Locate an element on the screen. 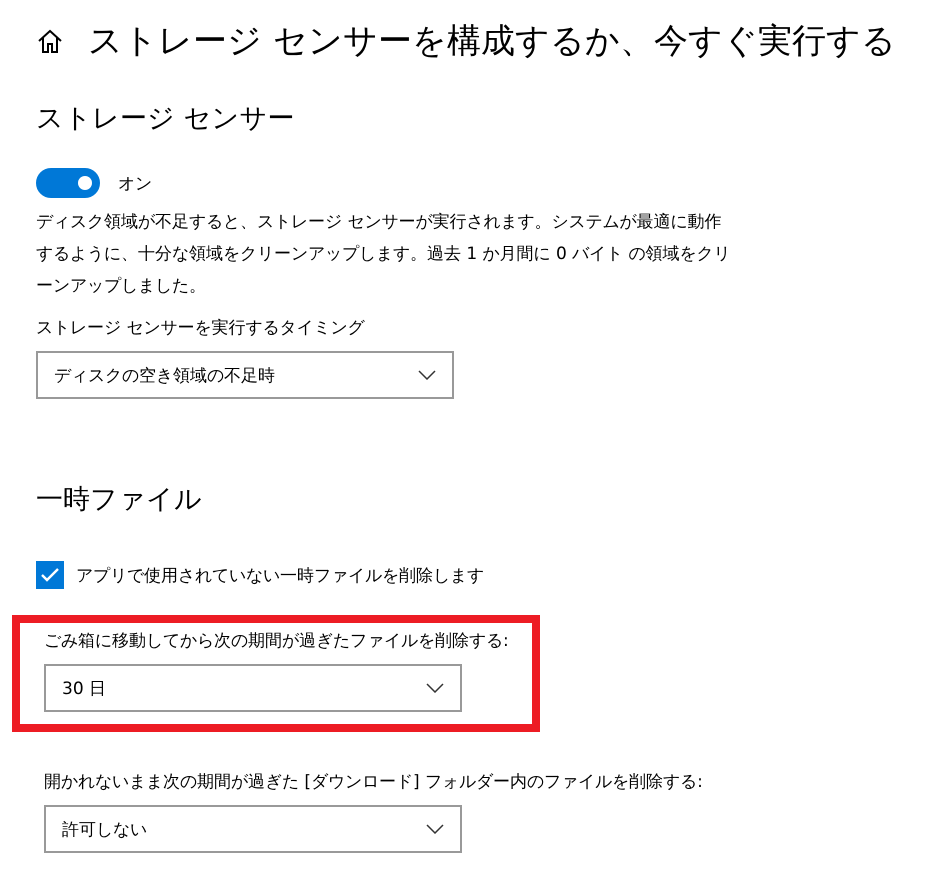 Image resolution: width=926 pixels, height=882 pixels. dropdown-label: ごみ箱に移動してから次の期間が過ぎたファイルを削除する: is located at coordinates (276, 641).